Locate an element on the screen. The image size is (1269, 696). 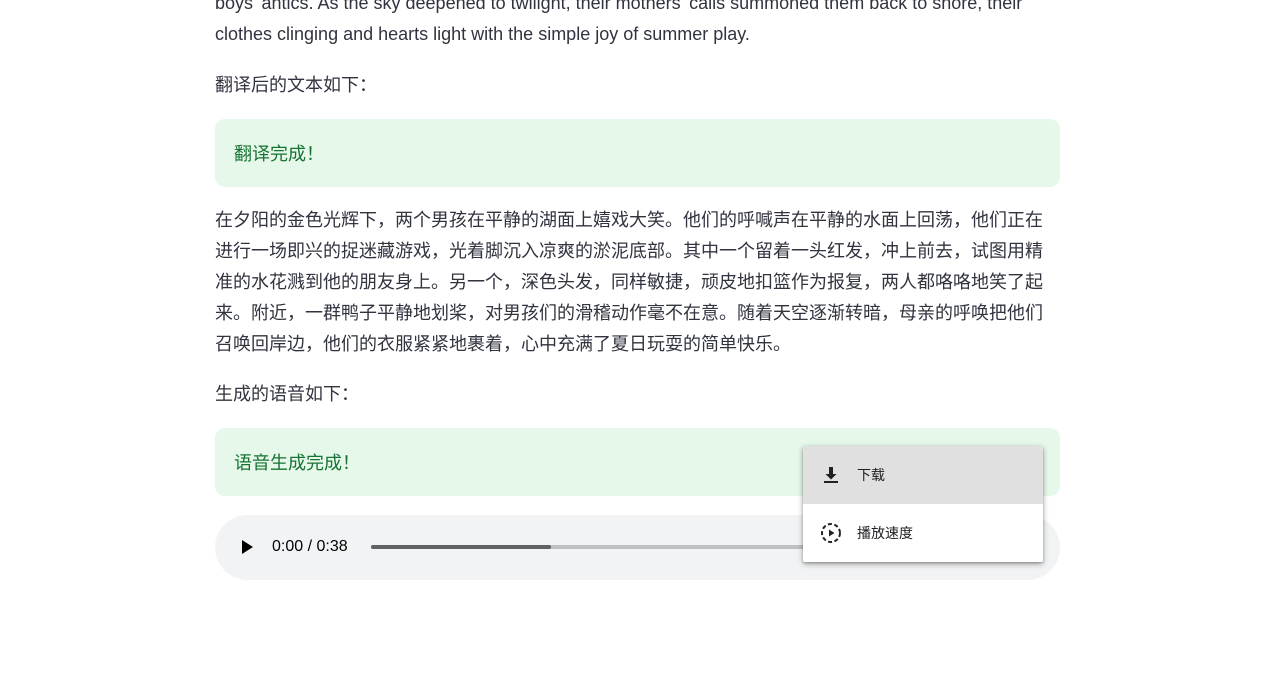
speech-alert-text: 语音生成完成！ is located at coordinates (297, 463).